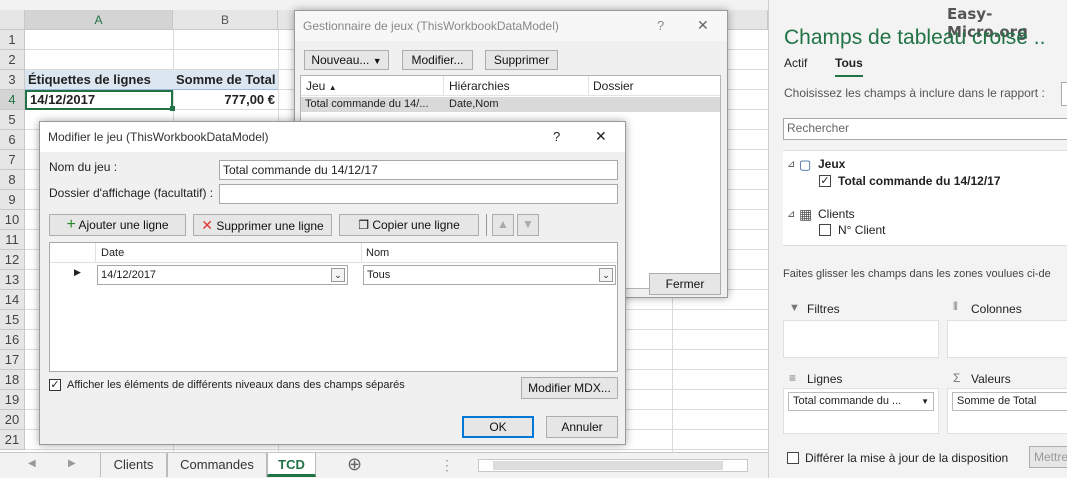 The height and width of the screenshot is (478, 1067). Describe the element at coordinates (12, 60) in the screenshot. I see `row-header: 2` at that location.